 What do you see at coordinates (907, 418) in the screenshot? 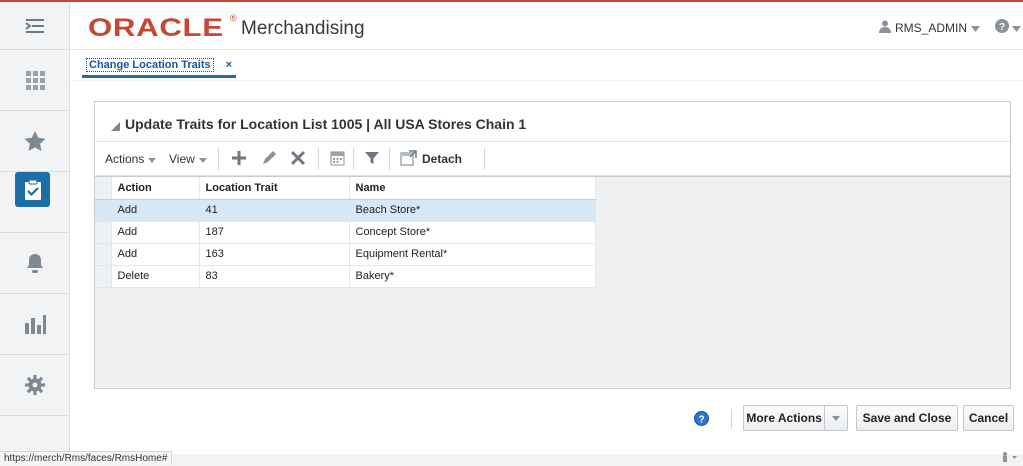
I see `save-and-close-button: Save and Close` at bounding box center [907, 418].